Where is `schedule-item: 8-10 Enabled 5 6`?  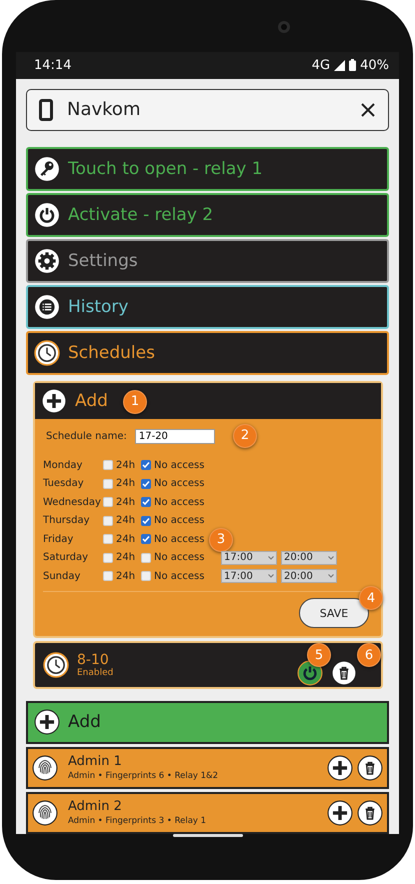 schedule-item: 8-10 Enabled 5 6 is located at coordinates (208, 665).